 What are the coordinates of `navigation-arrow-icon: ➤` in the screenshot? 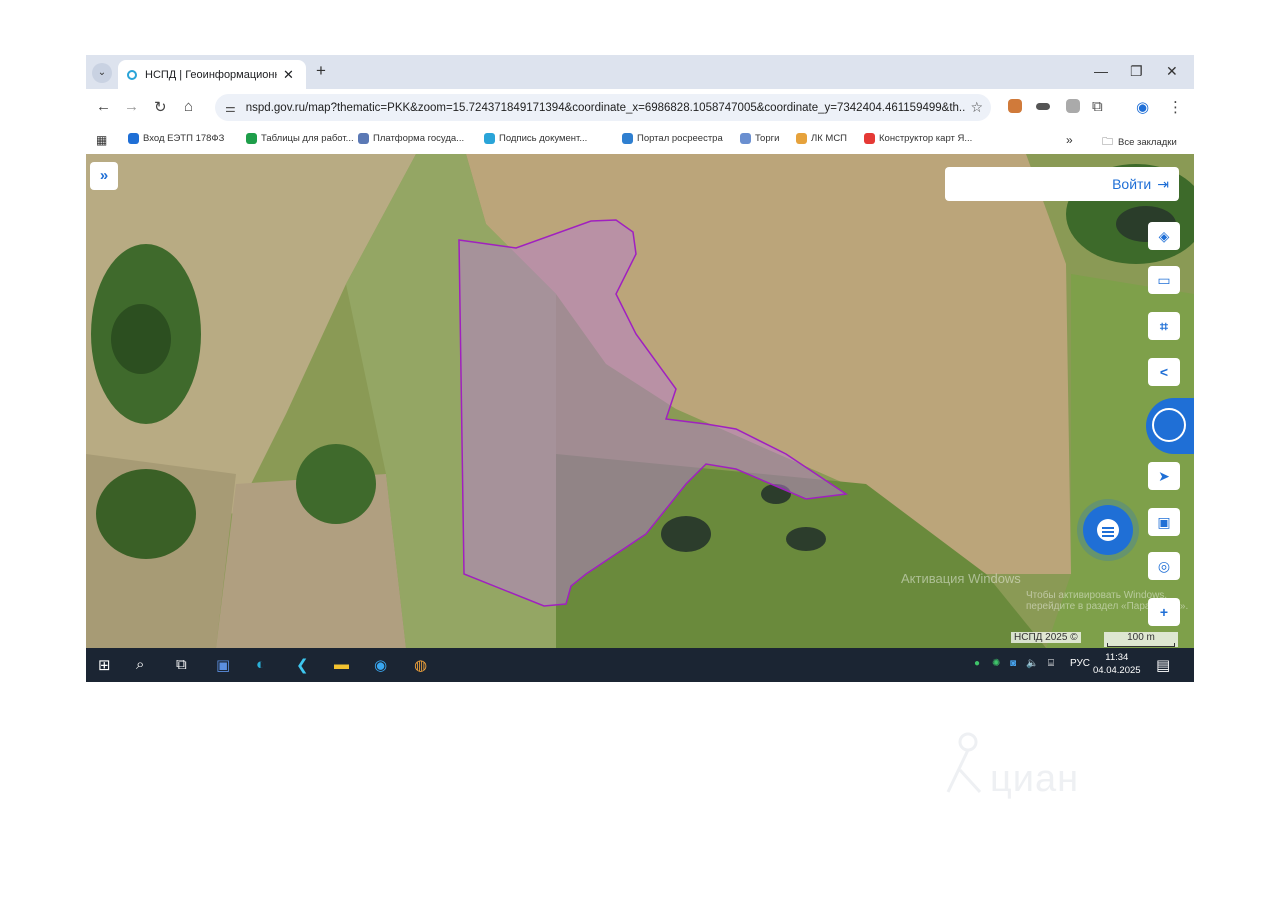 It's located at (1164, 476).